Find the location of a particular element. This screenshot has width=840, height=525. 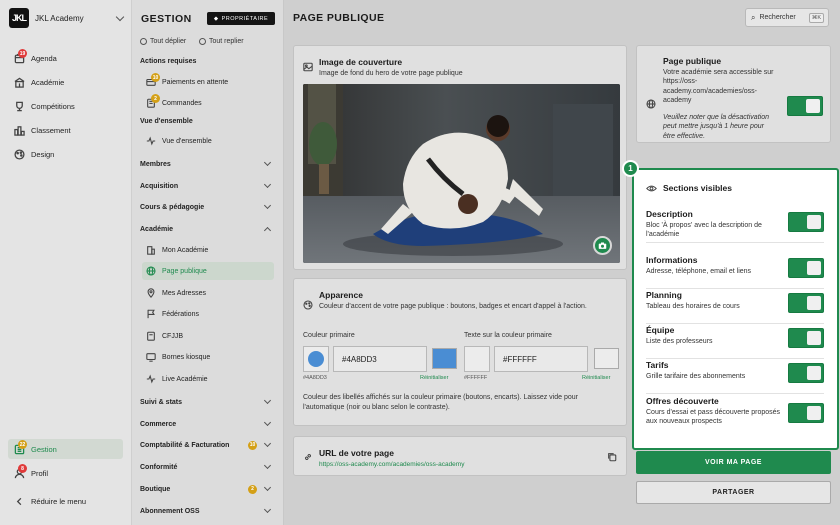

group-comptabilite: Comptabilité & Facturation 10 is located at coordinates (206, 445).